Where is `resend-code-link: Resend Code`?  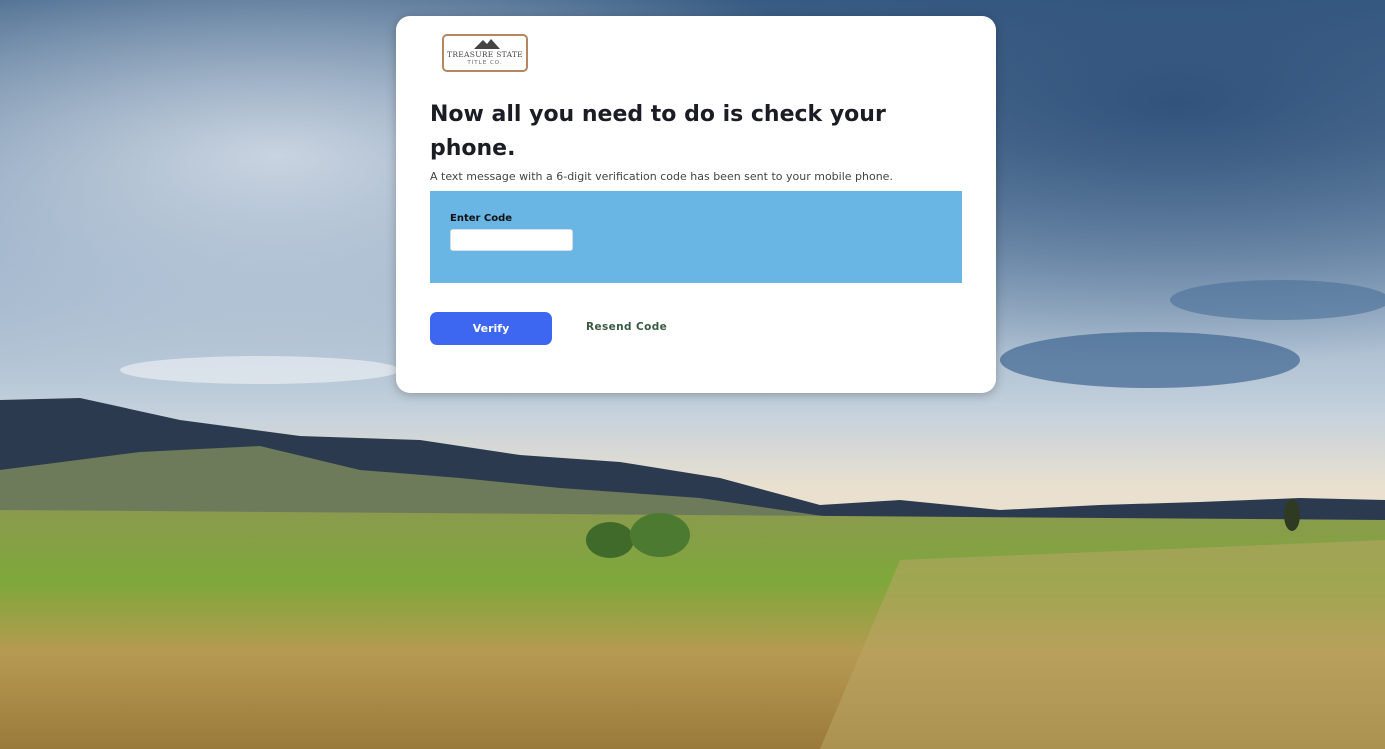 resend-code-link: Resend Code is located at coordinates (626, 327).